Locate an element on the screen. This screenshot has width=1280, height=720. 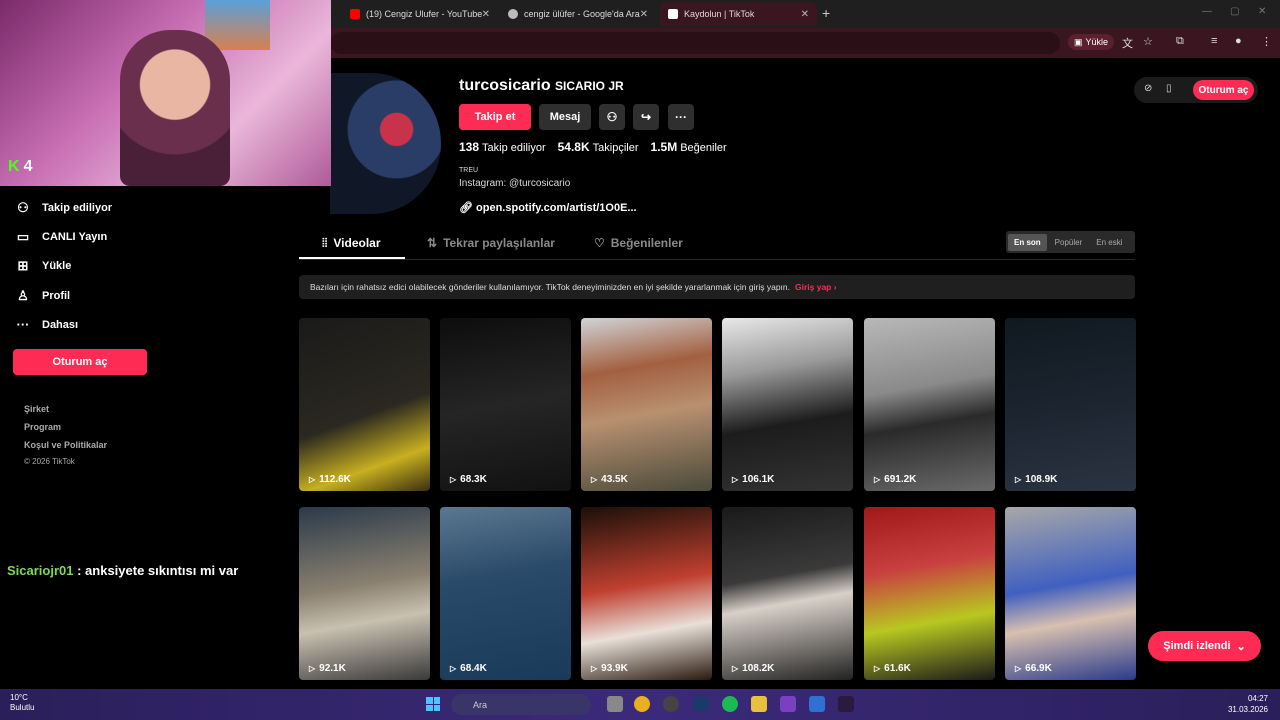
star-icon: ☆ is located at coordinates (1148, 41).